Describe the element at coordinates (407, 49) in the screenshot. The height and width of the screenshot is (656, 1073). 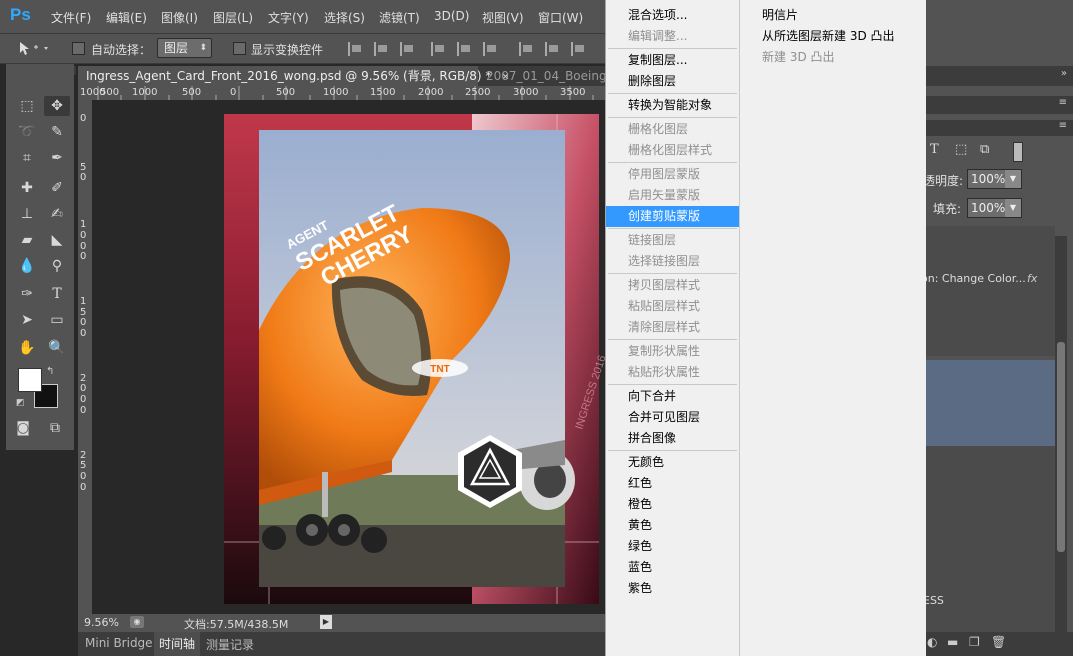
I see `align-bottom-icon` at that location.